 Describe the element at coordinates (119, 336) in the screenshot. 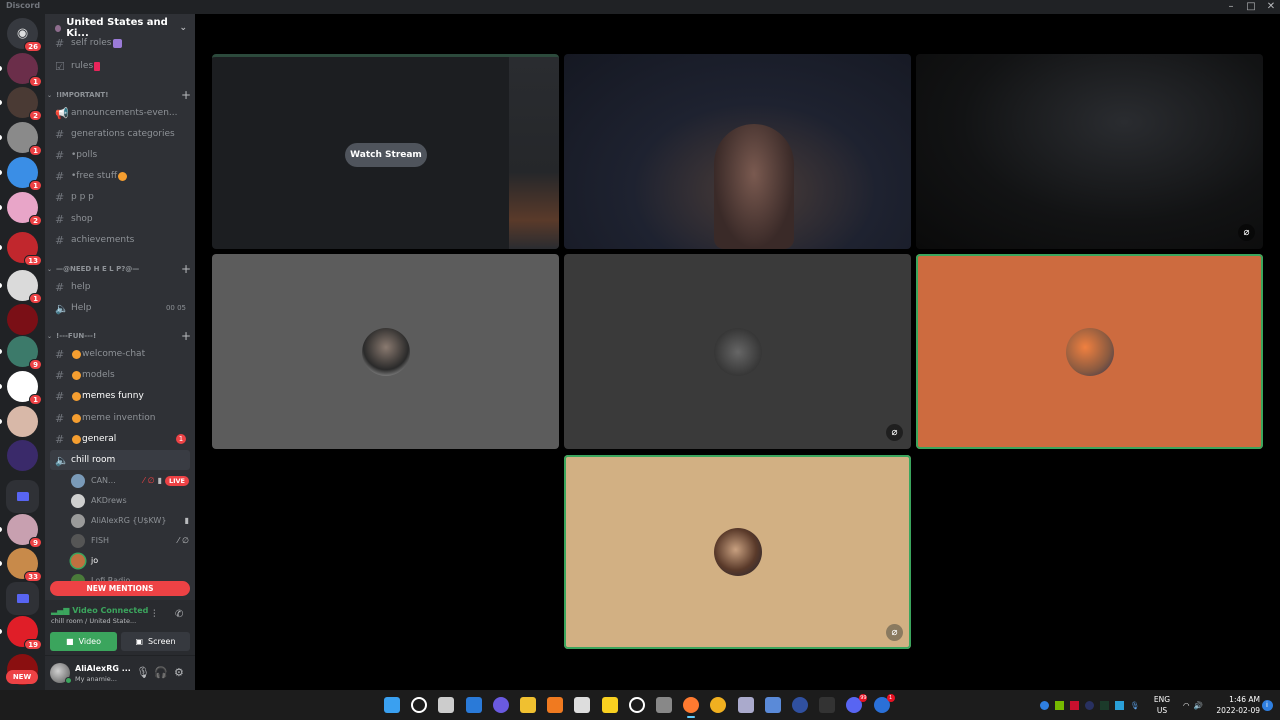

I see `category-fun: ⌄ !---FUN---! +` at that location.